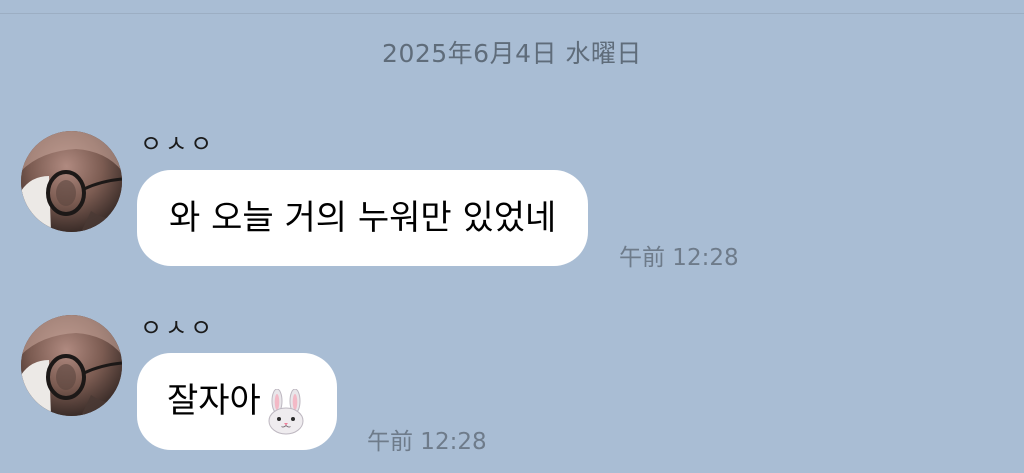 The height and width of the screenshot is (473, 1024). What do you see at coordinates (214, 401) in the screenshot?
I see `message-text: 잘자아` at bounding box center [214, 401].